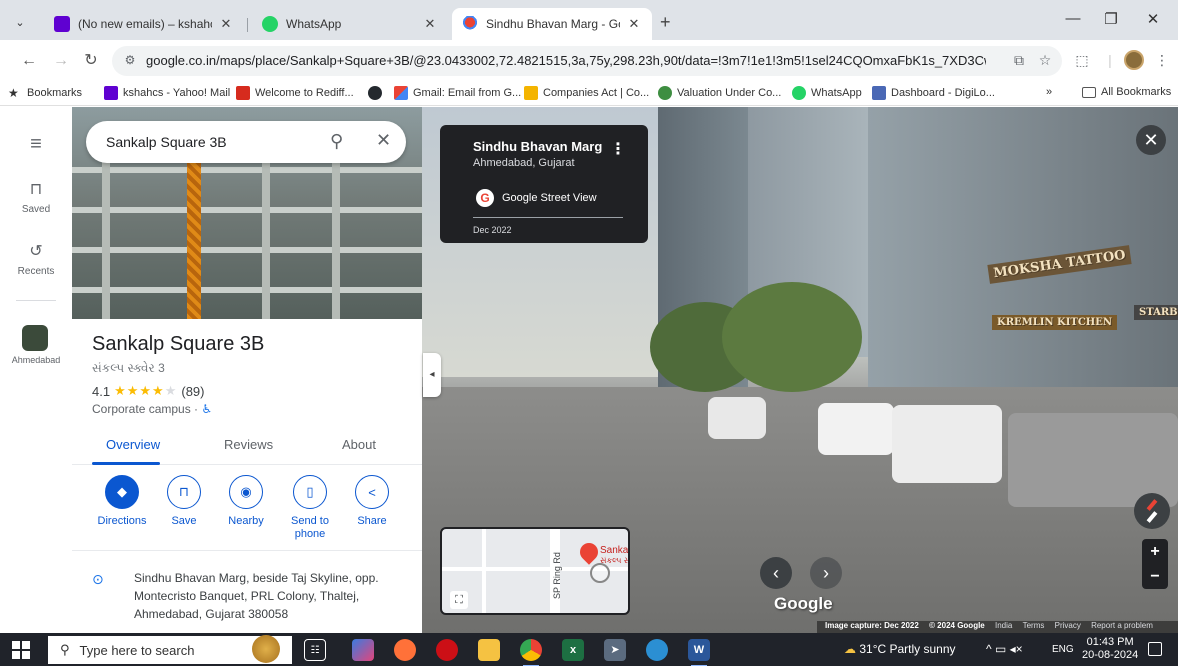 This screenshot has width=1178, height=666. Describe the element at coordinates (1045, 60) in the screenshot. I see `bookmark-star-icon: ☆` at that location.